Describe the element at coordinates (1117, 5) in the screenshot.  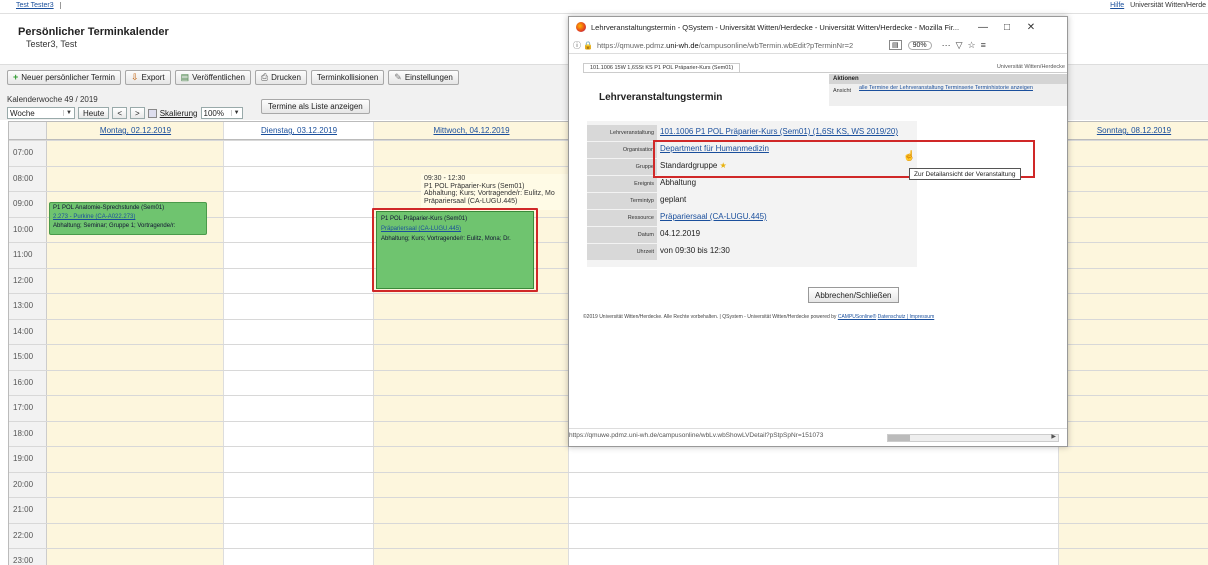
I see `help-link: Hilfe` at that location.